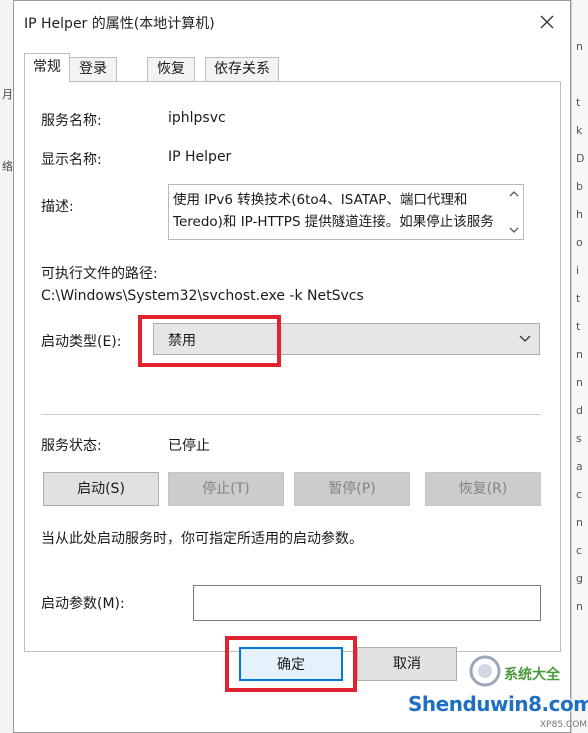  What do you see at coordinates (579, 438) in the screenshot?
I see `background-glyph: s` at bounding box center [579, 438].